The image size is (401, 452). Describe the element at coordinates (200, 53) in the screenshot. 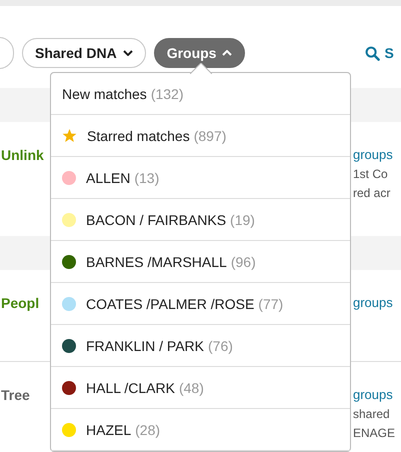

I see `filter-button: Groups` at that location.